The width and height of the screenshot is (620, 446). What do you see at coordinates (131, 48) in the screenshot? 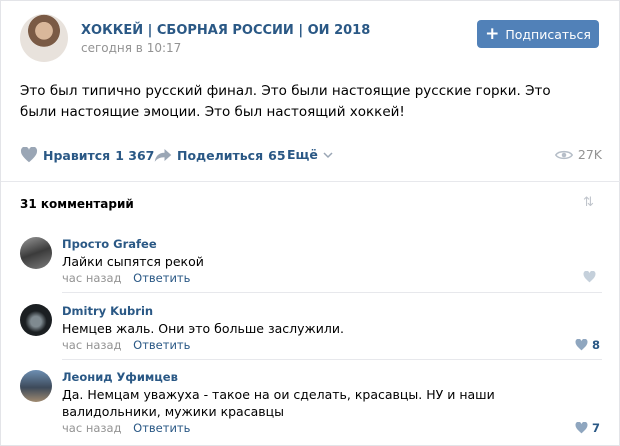
I see `post-time: сегодня в 10:17` at bounding box center [131, 48].